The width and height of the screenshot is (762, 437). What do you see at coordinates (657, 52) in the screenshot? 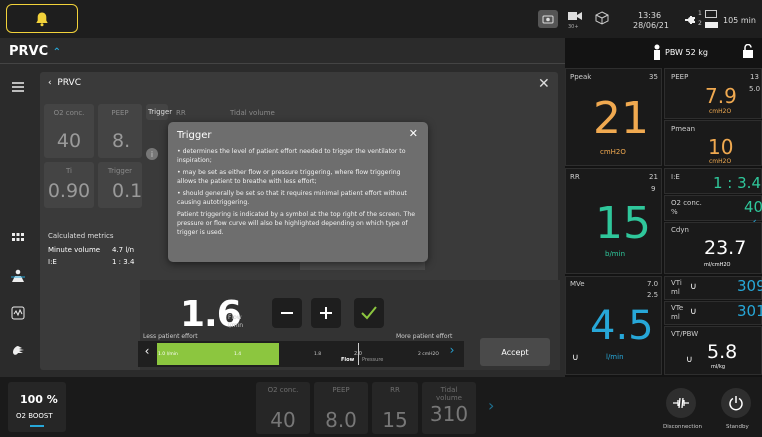
I see `patient-weight-icon` at bounding box center [657, 52].